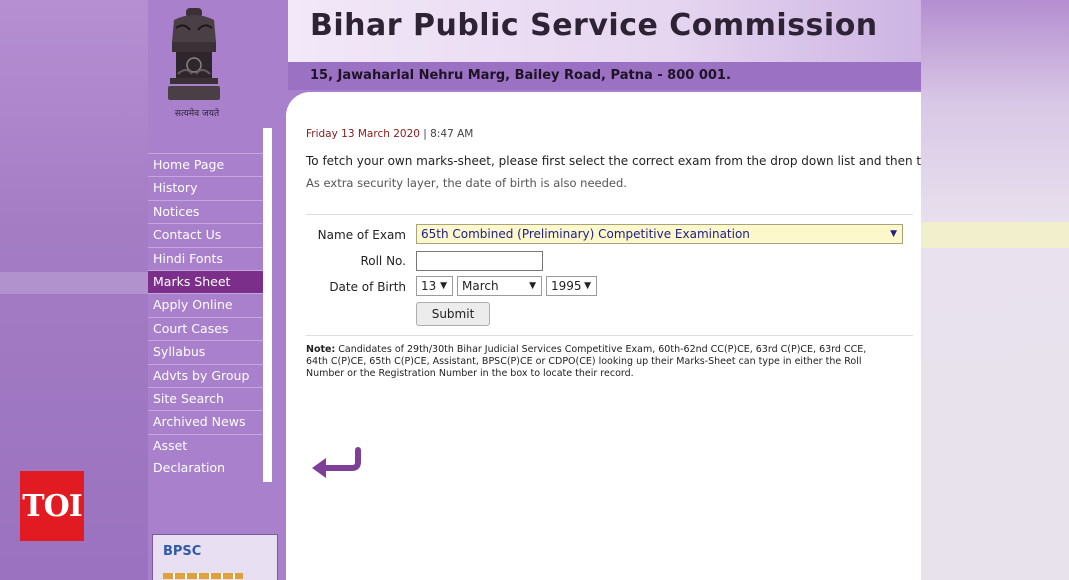  I want to click on nav-item-syllabus: Syllabus, so click(205, 352).